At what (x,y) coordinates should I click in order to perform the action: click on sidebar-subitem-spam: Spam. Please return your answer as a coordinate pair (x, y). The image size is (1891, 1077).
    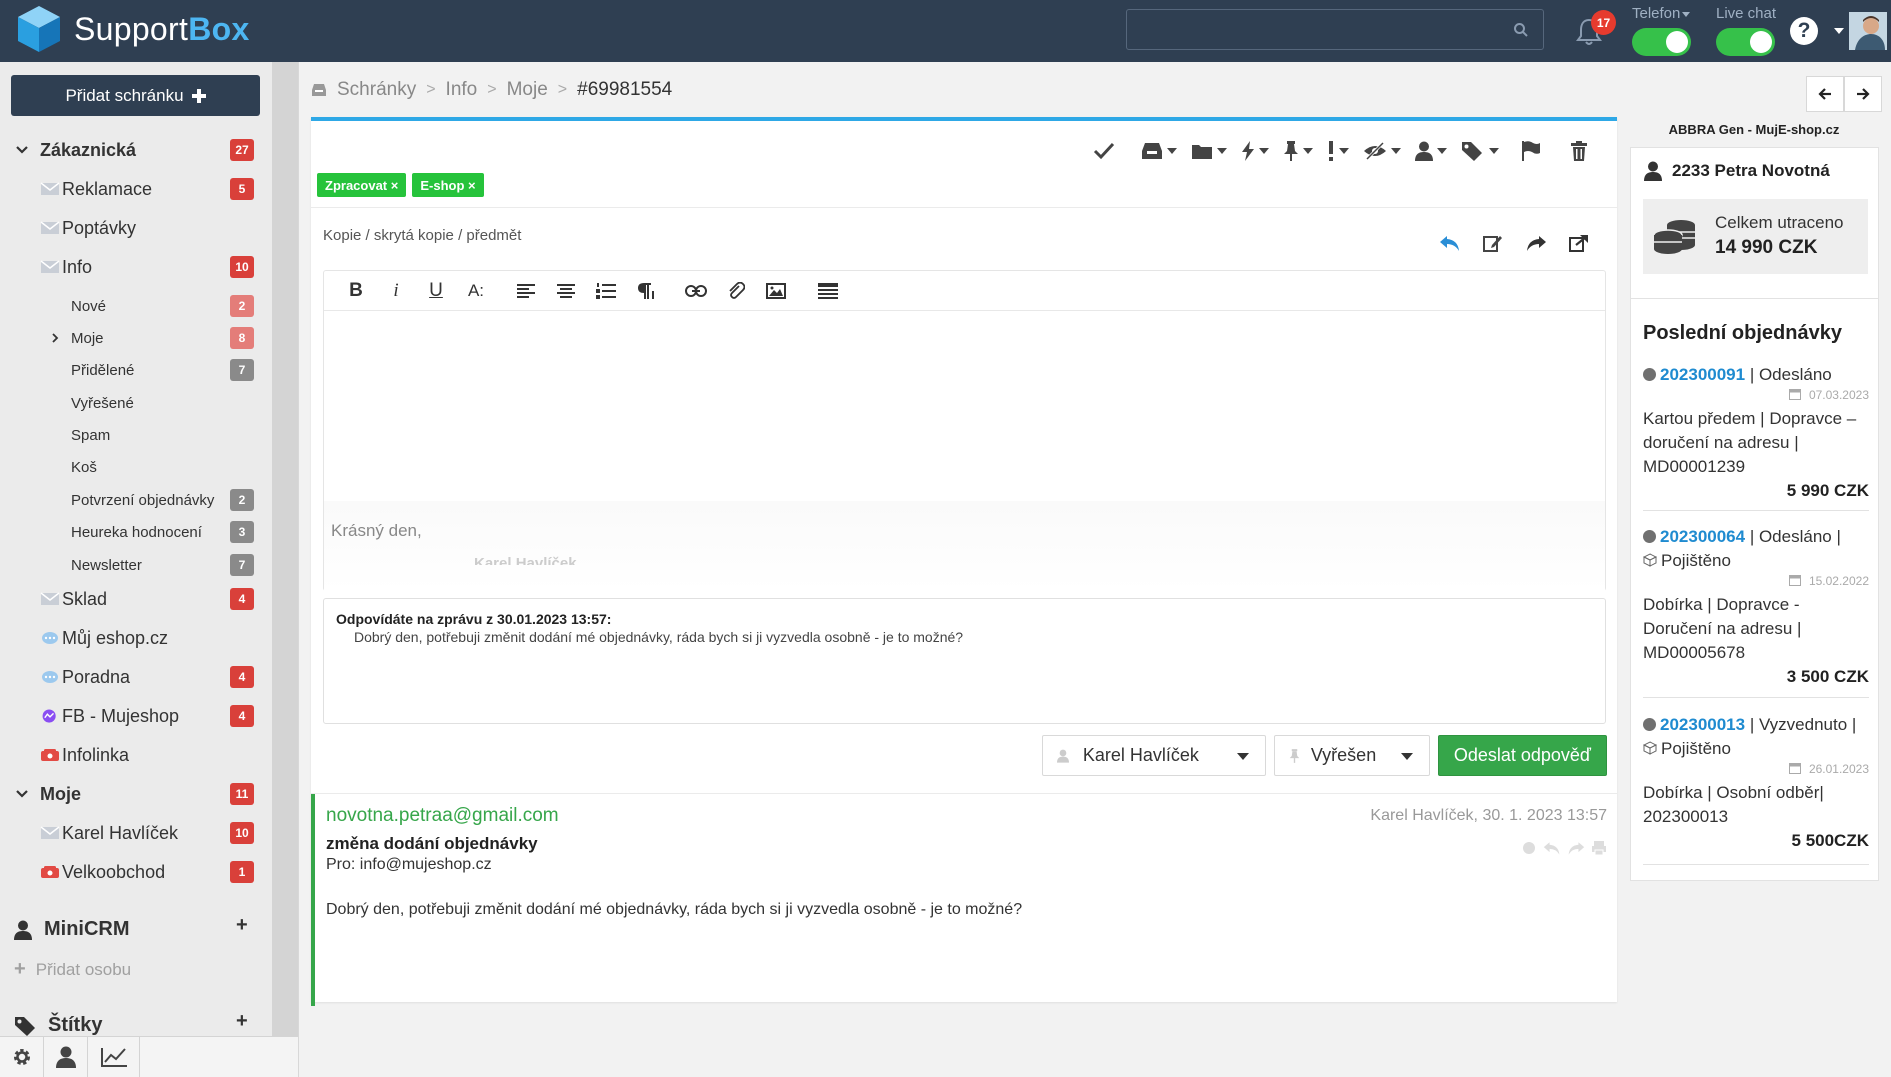
    Looking at the image, I should click on (136, 435).